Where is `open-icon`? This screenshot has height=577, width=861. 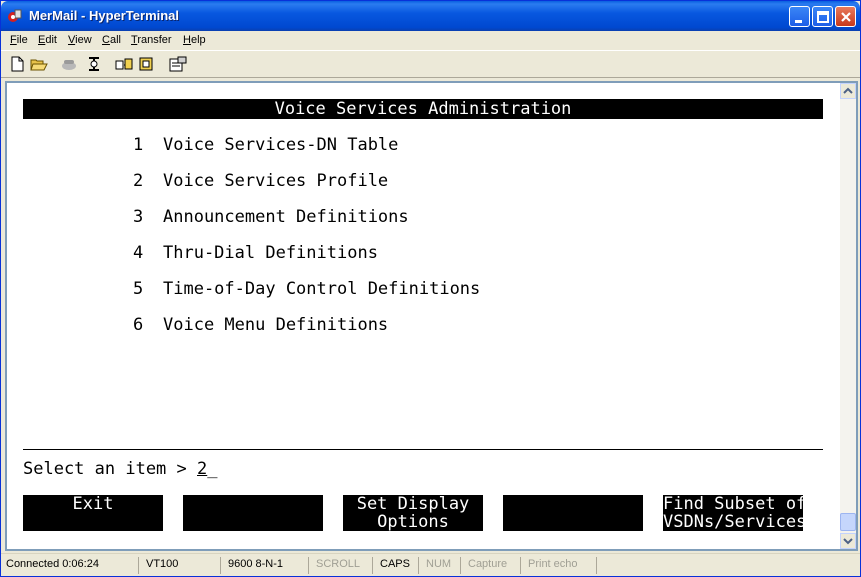
open-icon is located at coordinates (39, 64).